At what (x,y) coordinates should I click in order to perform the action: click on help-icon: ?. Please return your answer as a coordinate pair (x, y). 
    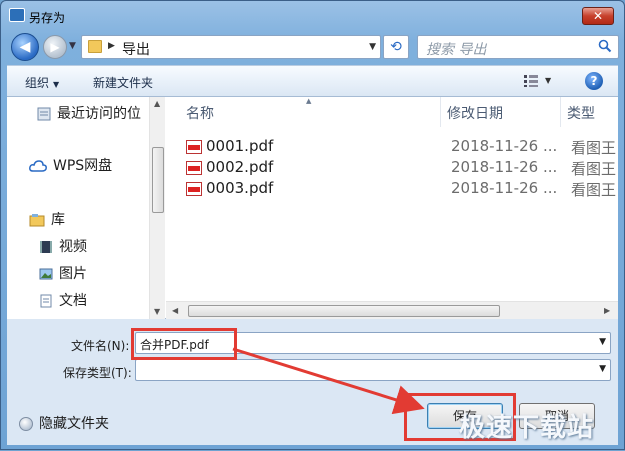
    Looking at the image, I should click on (594, 81).